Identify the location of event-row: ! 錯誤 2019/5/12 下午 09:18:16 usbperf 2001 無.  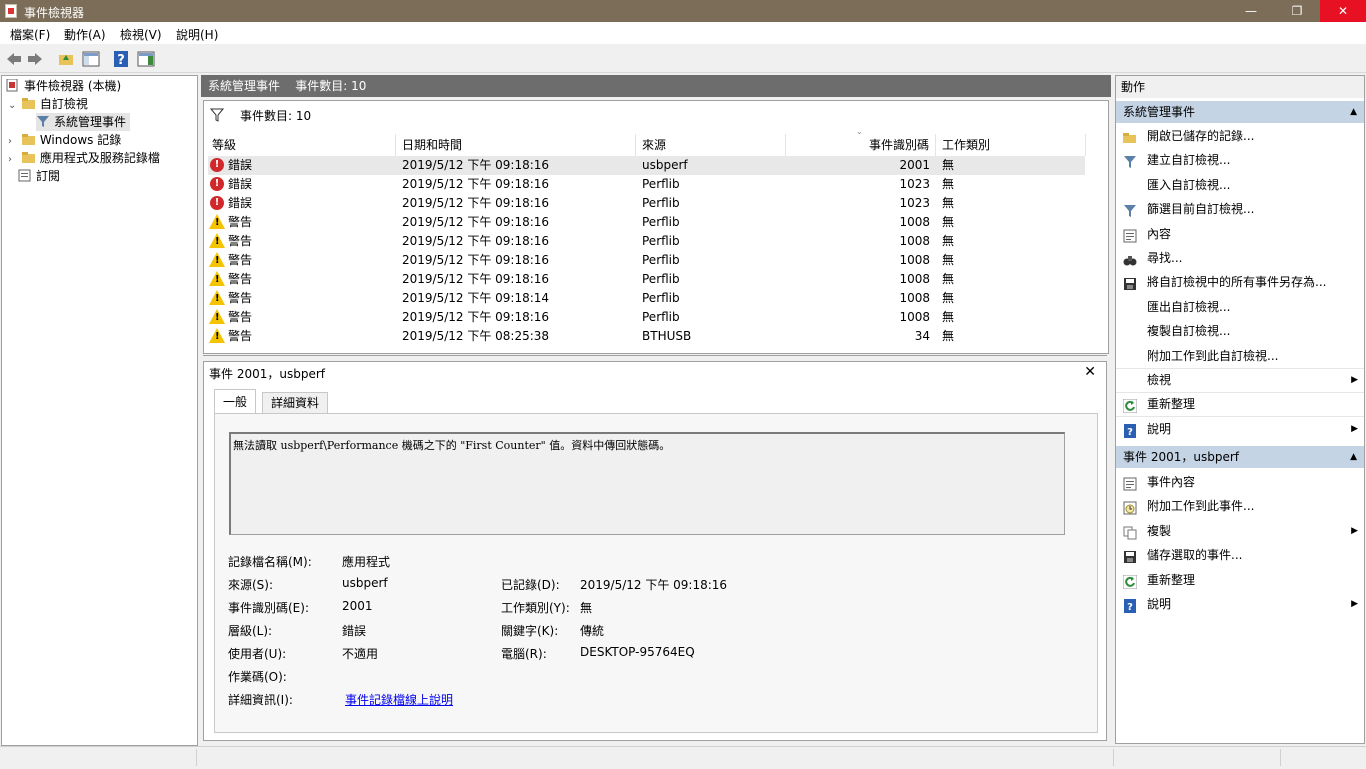
(646, 165).